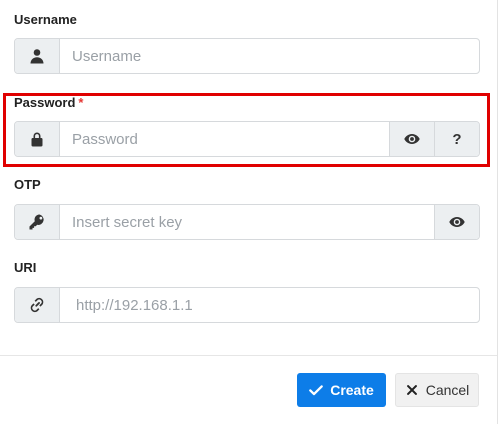 This screenshot has height=424, width=501. Describe the element at coordinates (37, 222) in the screenshot. I see `key-icon` at that location.